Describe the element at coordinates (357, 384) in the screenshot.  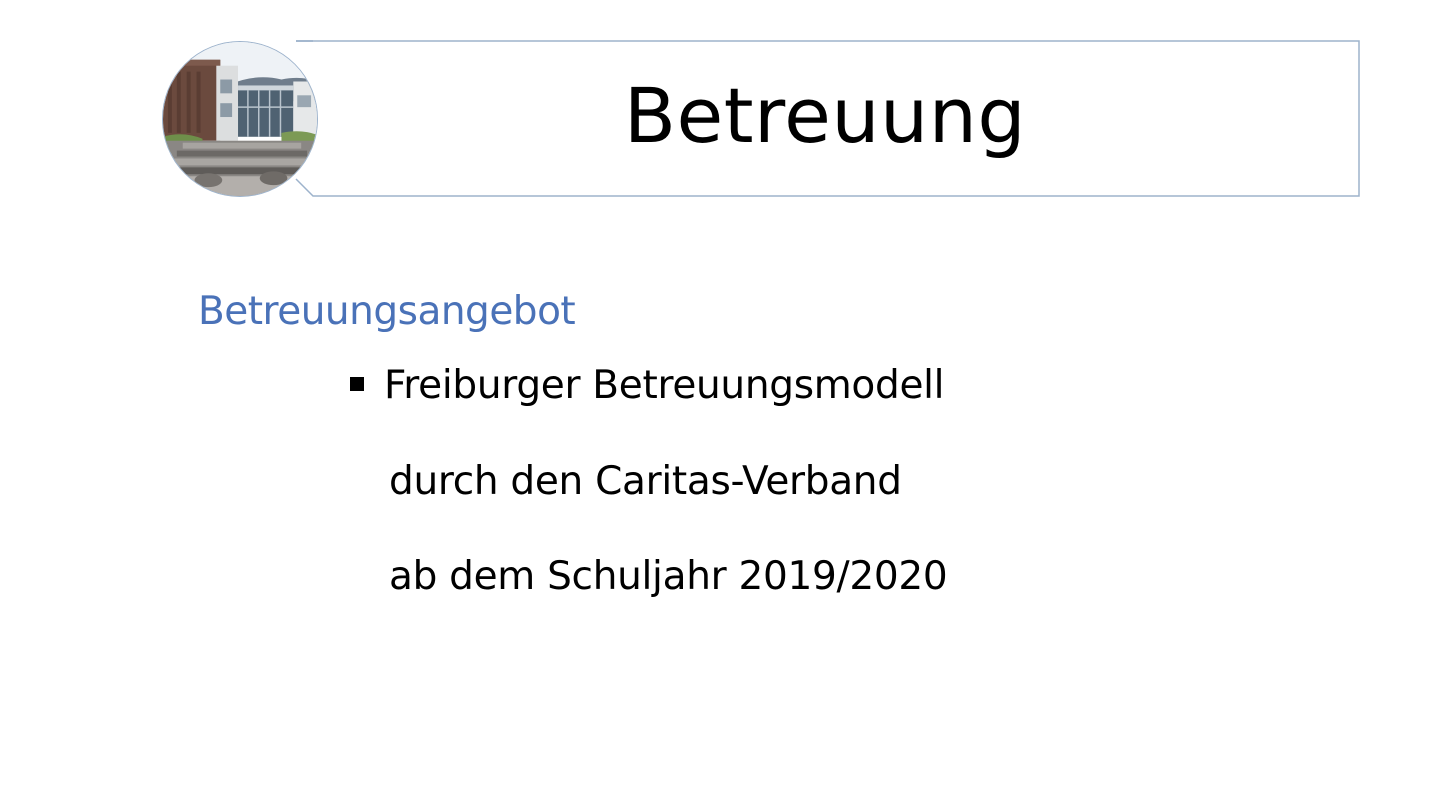
I see `square-bullet-icon` at that location.